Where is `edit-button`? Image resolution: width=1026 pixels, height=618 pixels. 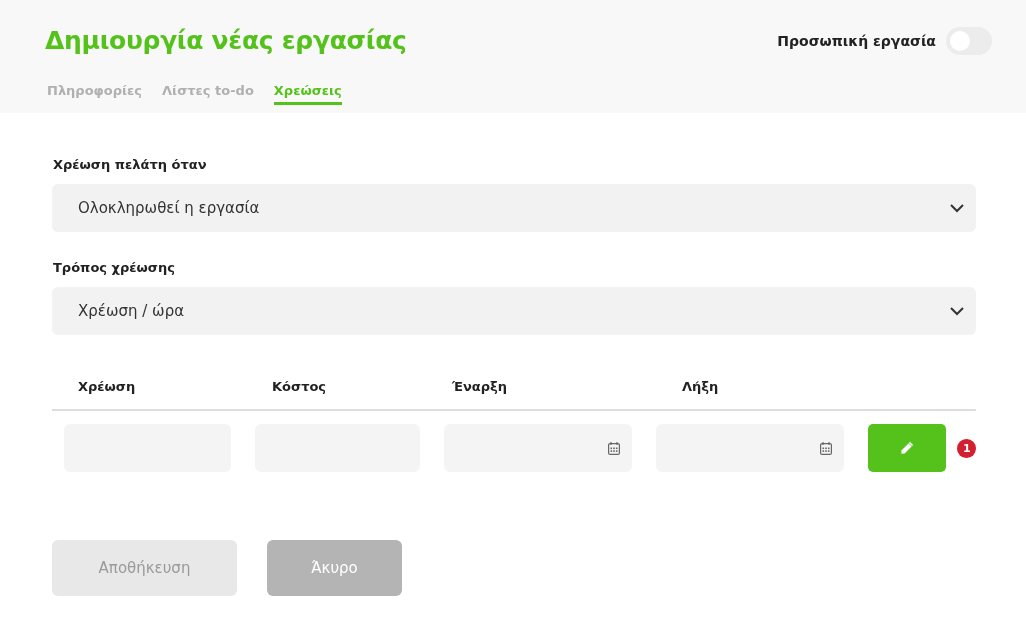 edit-button is located at coordinates (907, 448).